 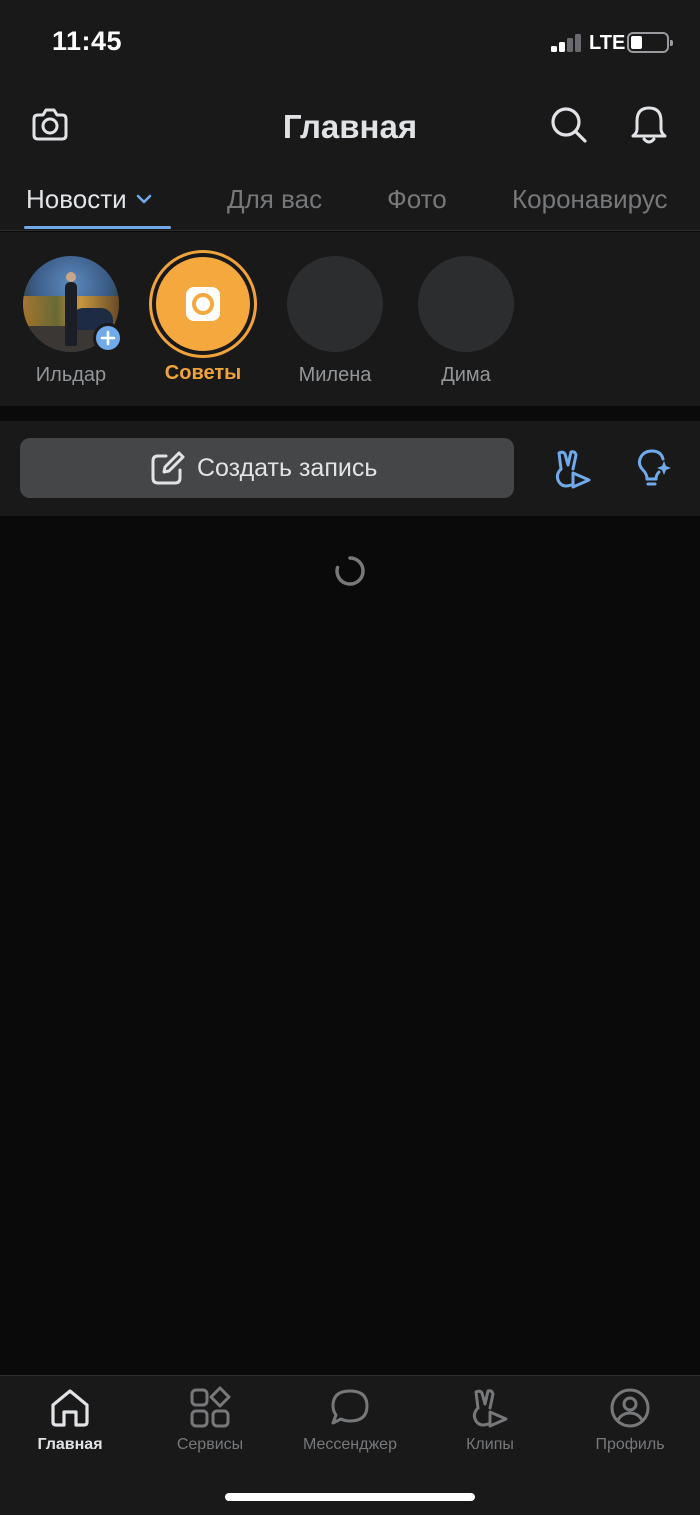 I want to click on tab-news: Новости, so click(x=89, y=199).